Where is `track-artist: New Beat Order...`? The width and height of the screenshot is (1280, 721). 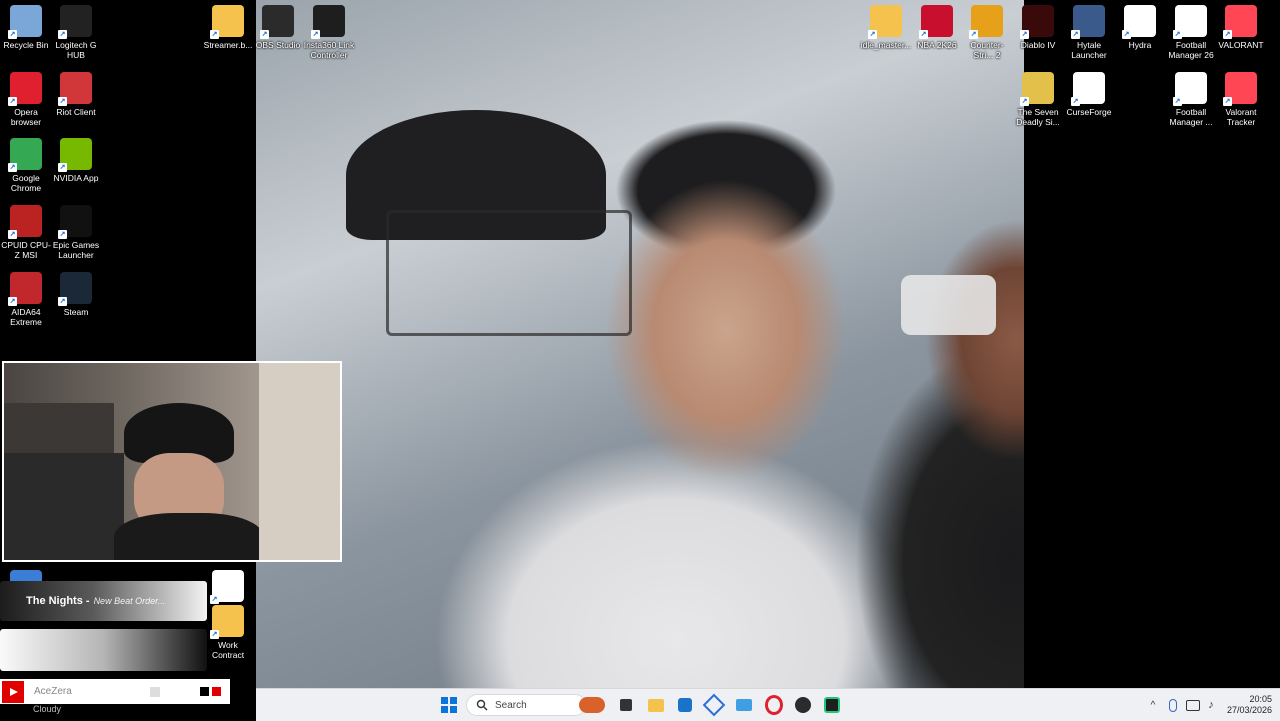
track-artist: New Beat Order... is located at coordinates (129, 601).